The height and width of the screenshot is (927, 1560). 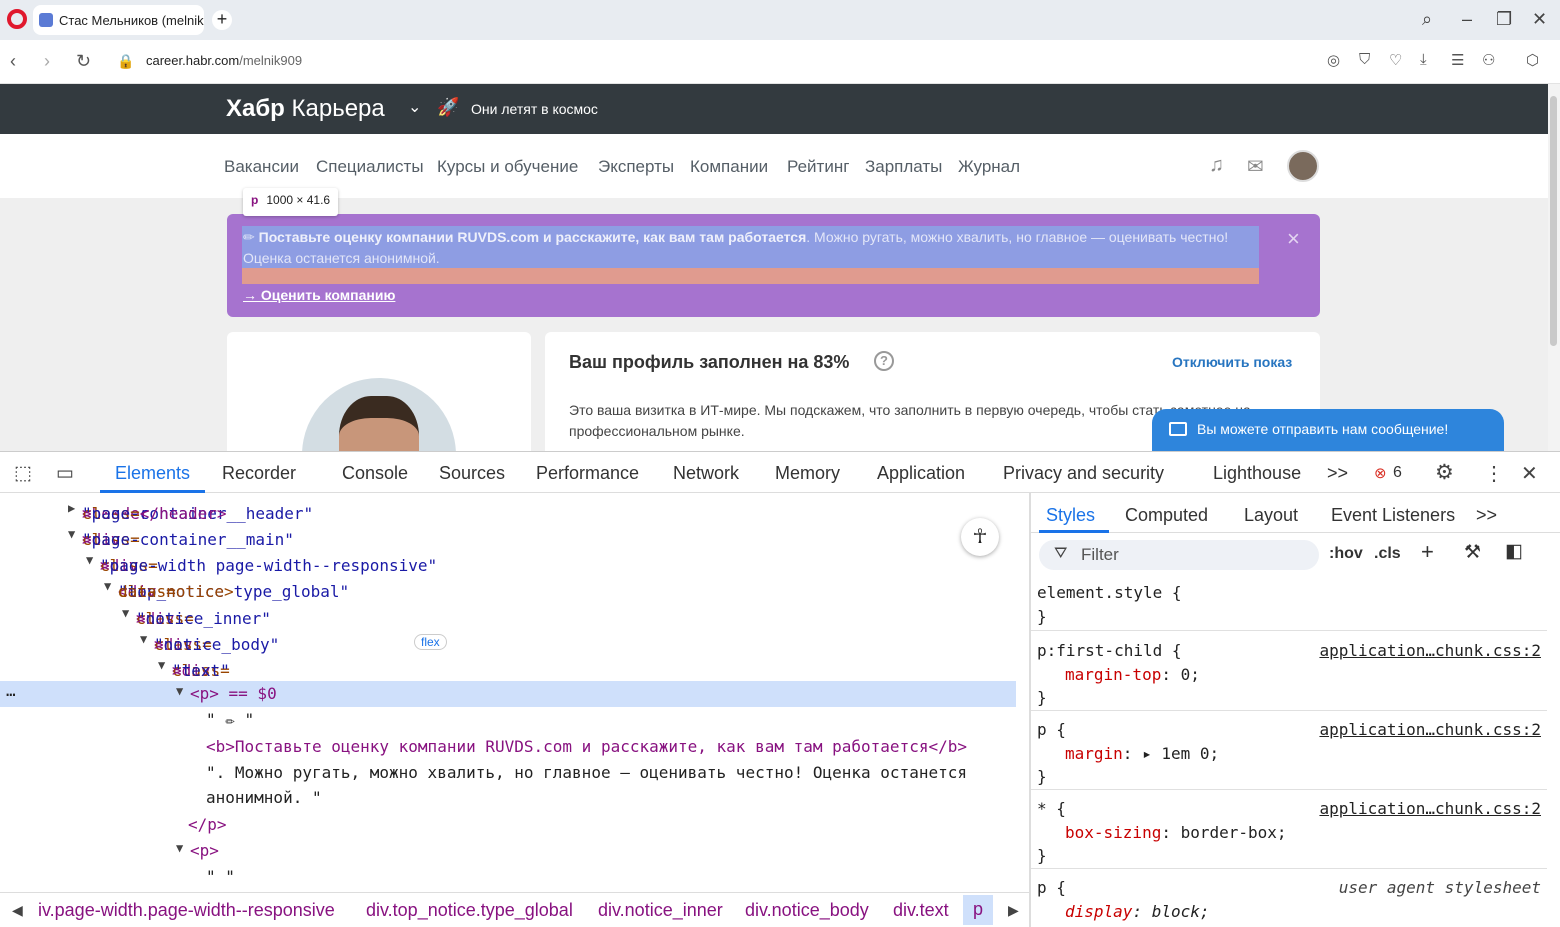 I want to click on nav-salaries: Зарплаты, so click(x=903, y=167).